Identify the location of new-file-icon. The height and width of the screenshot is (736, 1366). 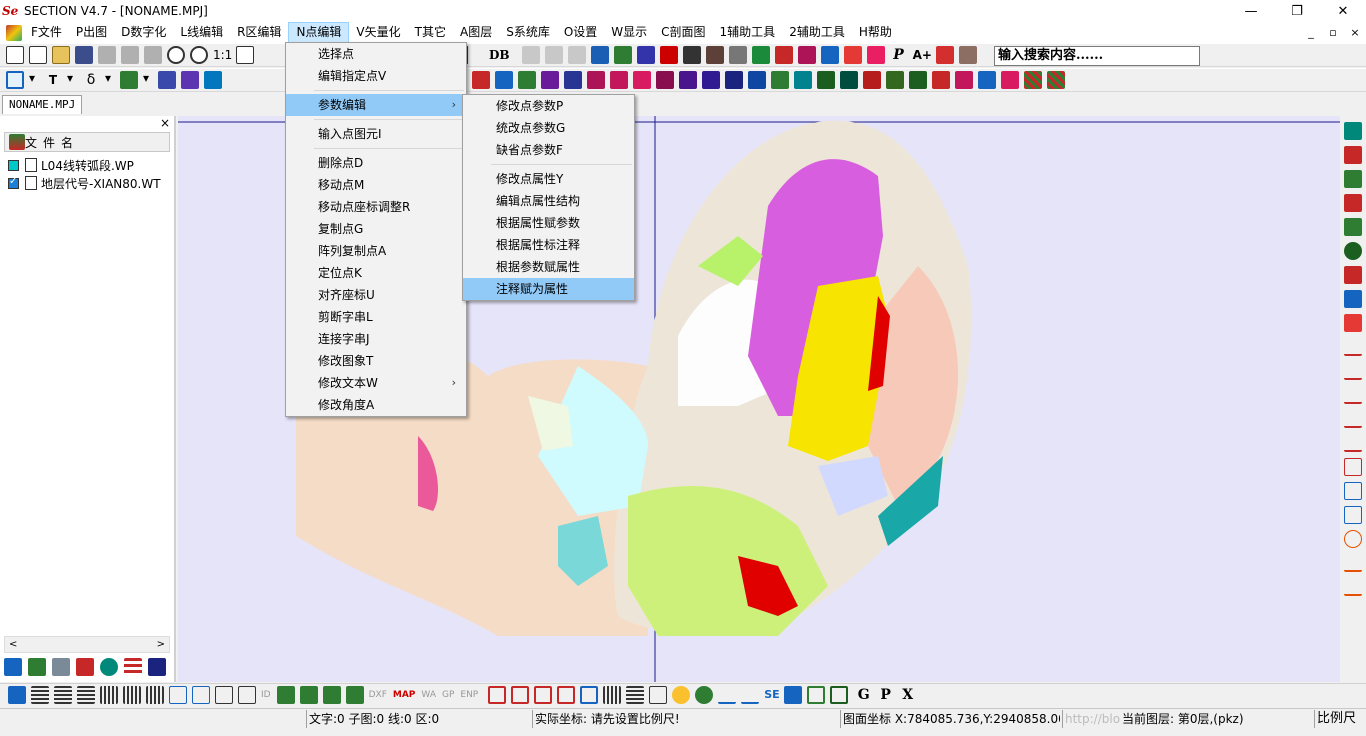
(15, 55).